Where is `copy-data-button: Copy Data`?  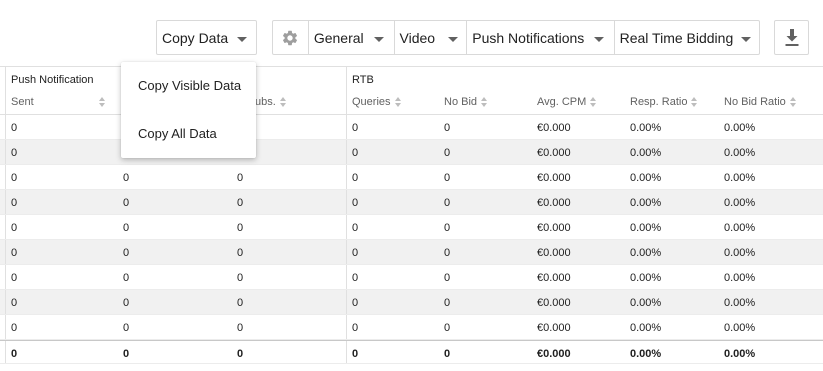
copy-data-button: Copy Data is located at coordinates (206, 37).